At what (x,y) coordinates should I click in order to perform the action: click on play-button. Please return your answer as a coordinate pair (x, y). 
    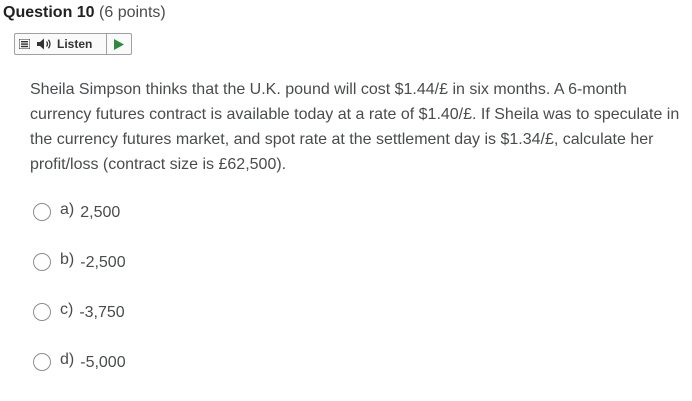
    Looking at the image, I should click on (119, 44).